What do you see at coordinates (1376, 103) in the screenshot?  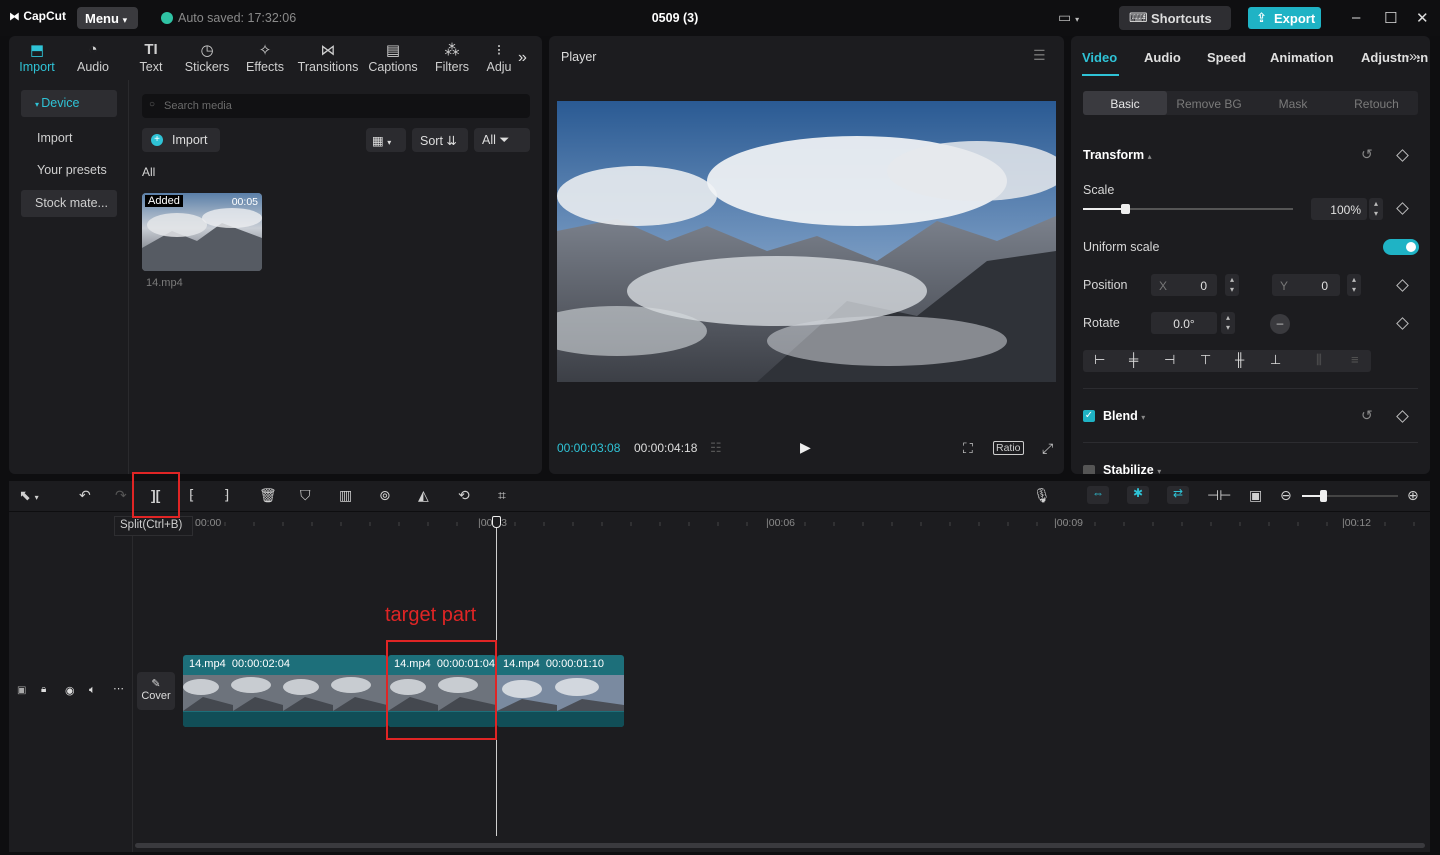 I see `subtab-retouch: Retouch` at bounding box center [1376, 103].